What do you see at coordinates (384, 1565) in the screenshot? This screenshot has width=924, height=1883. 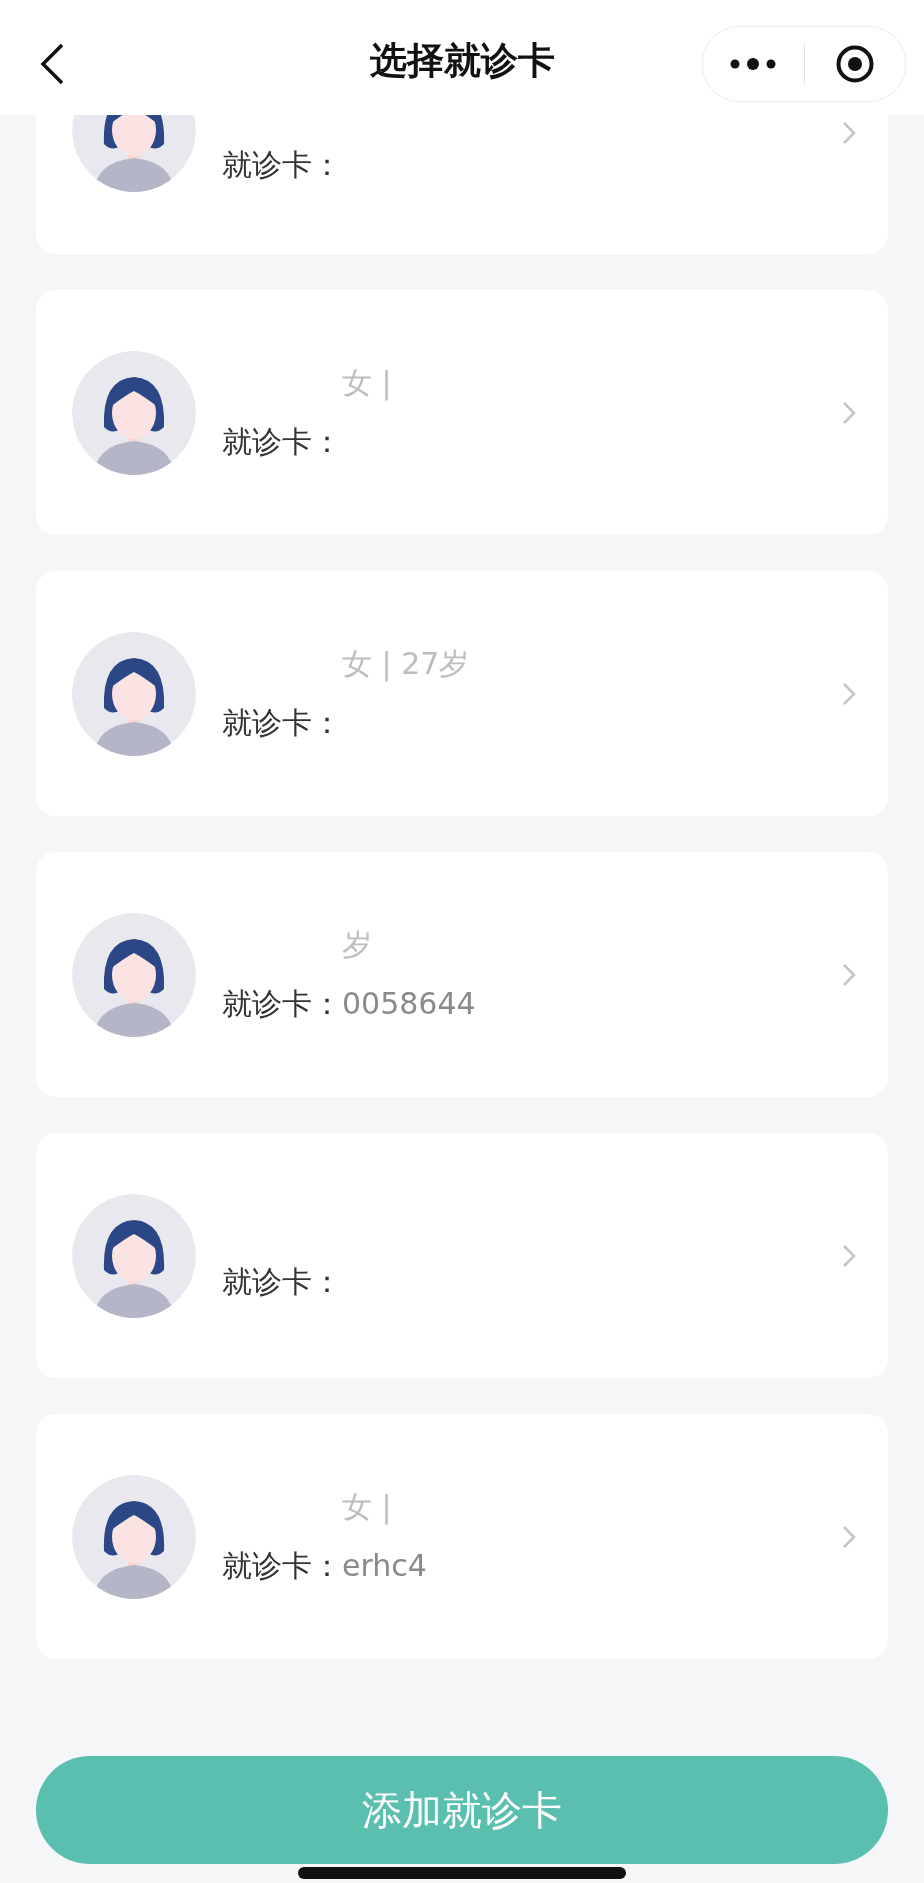 I see `card-number: erhc4` at bounding box center [384, 1565].